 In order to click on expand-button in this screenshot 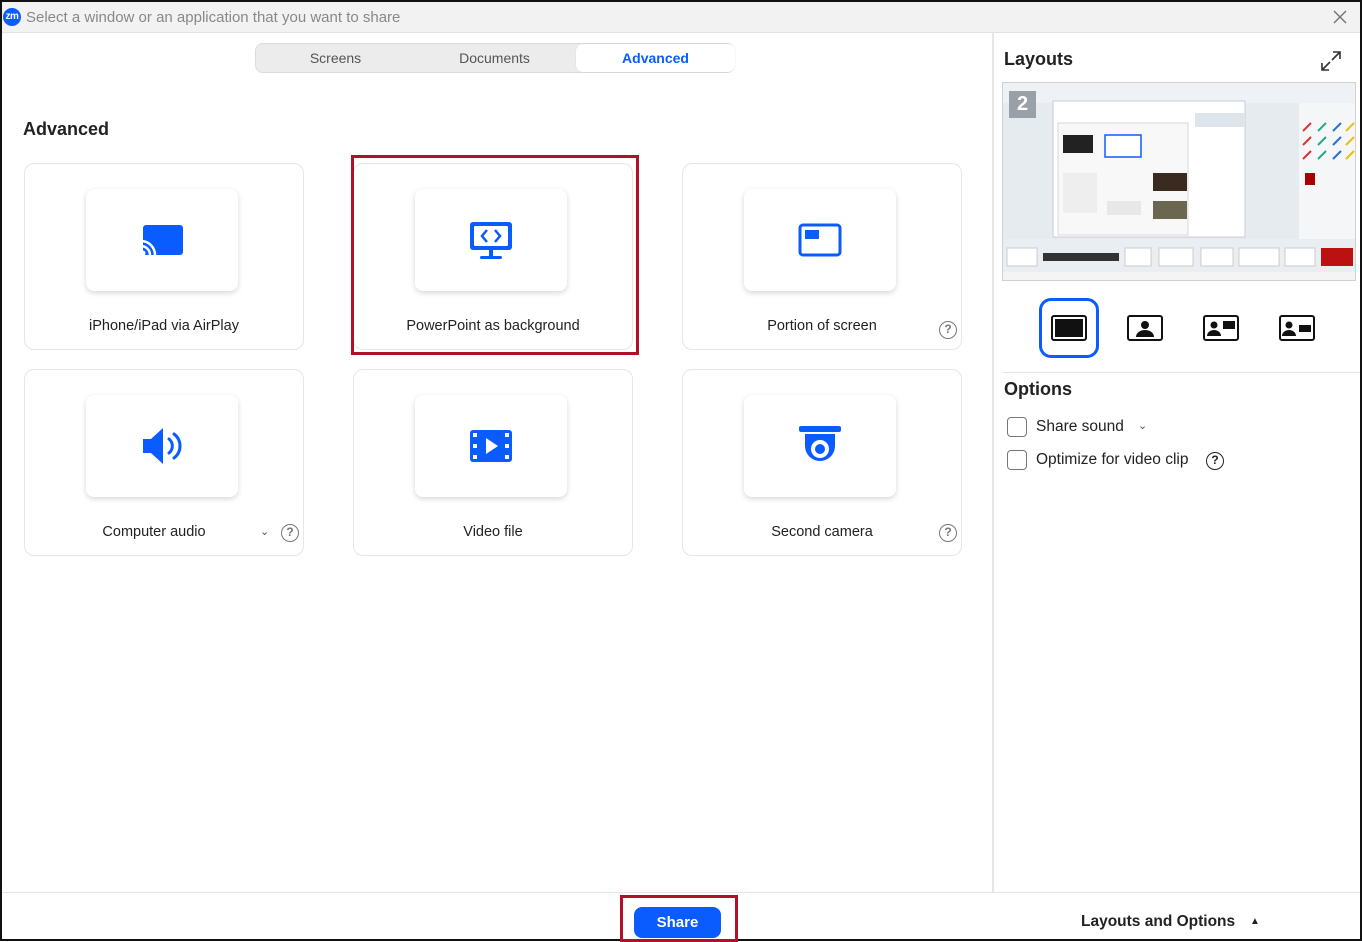, I will do `click(1331, 61)`.